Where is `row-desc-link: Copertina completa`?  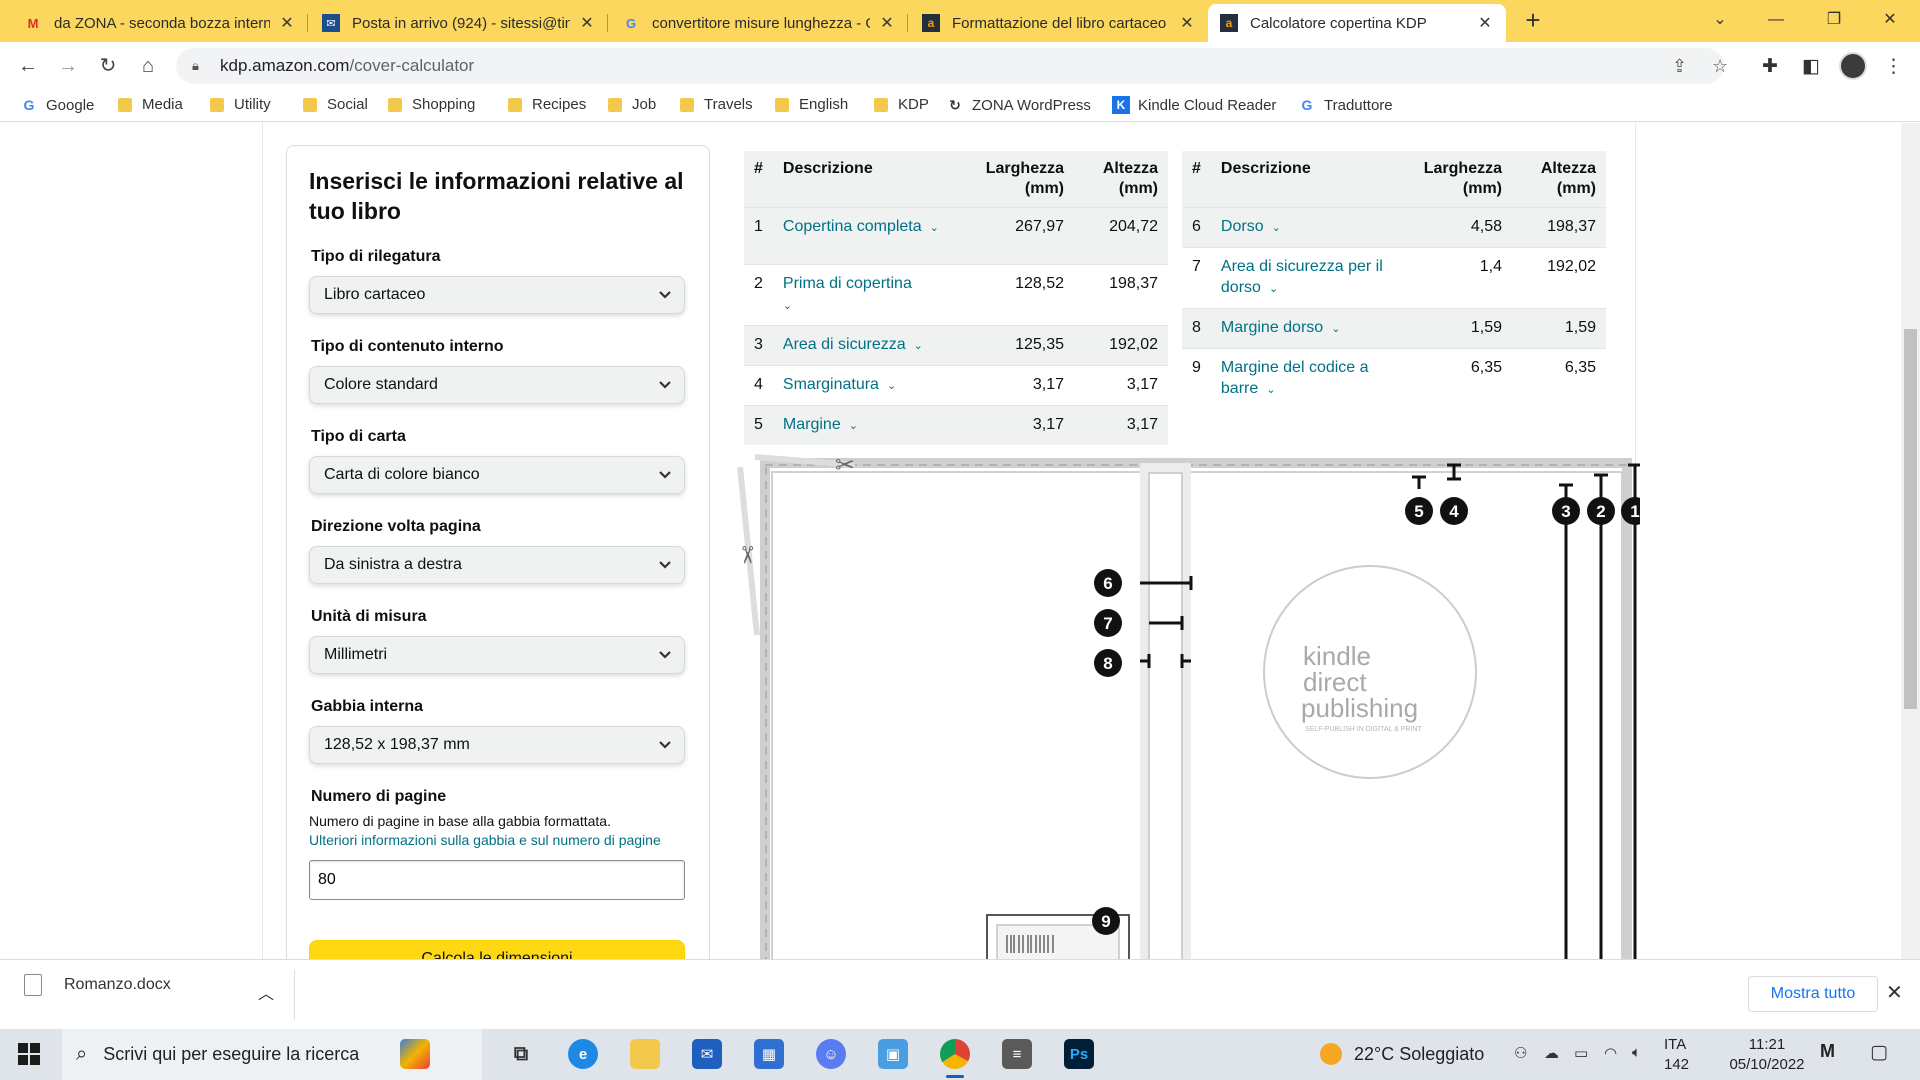
row-desc-link: Copertina completa is located at coordinates (852, 226).